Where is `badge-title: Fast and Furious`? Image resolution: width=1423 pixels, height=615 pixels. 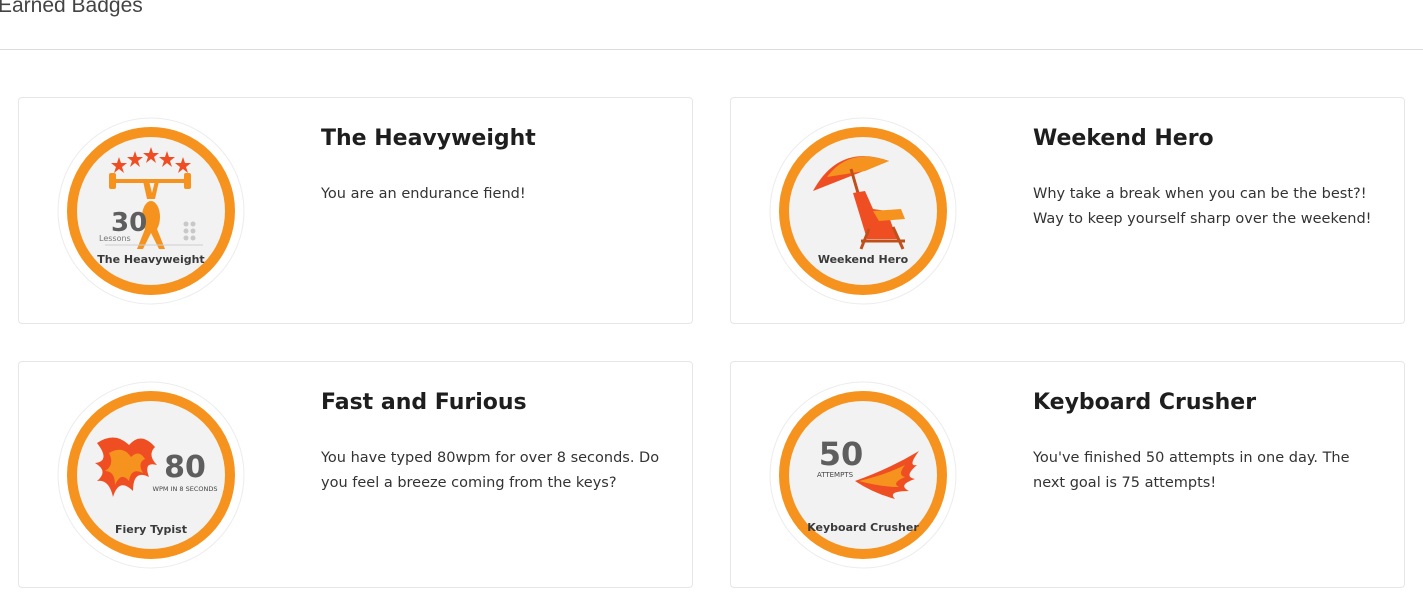
badge-title: Fast and Furious is located at coordinates (424, 402).